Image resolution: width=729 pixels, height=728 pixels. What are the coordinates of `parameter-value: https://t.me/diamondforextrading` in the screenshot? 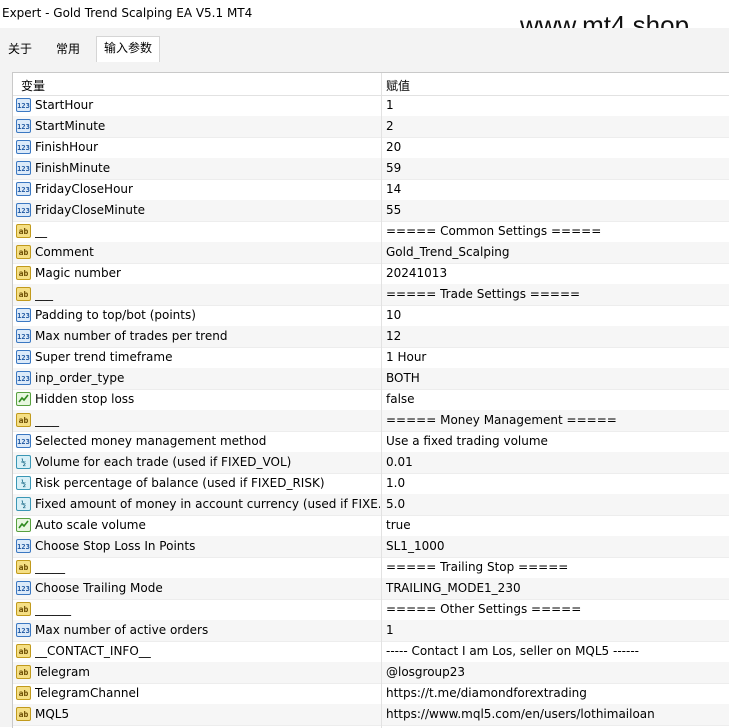 It's located at (486, 693).